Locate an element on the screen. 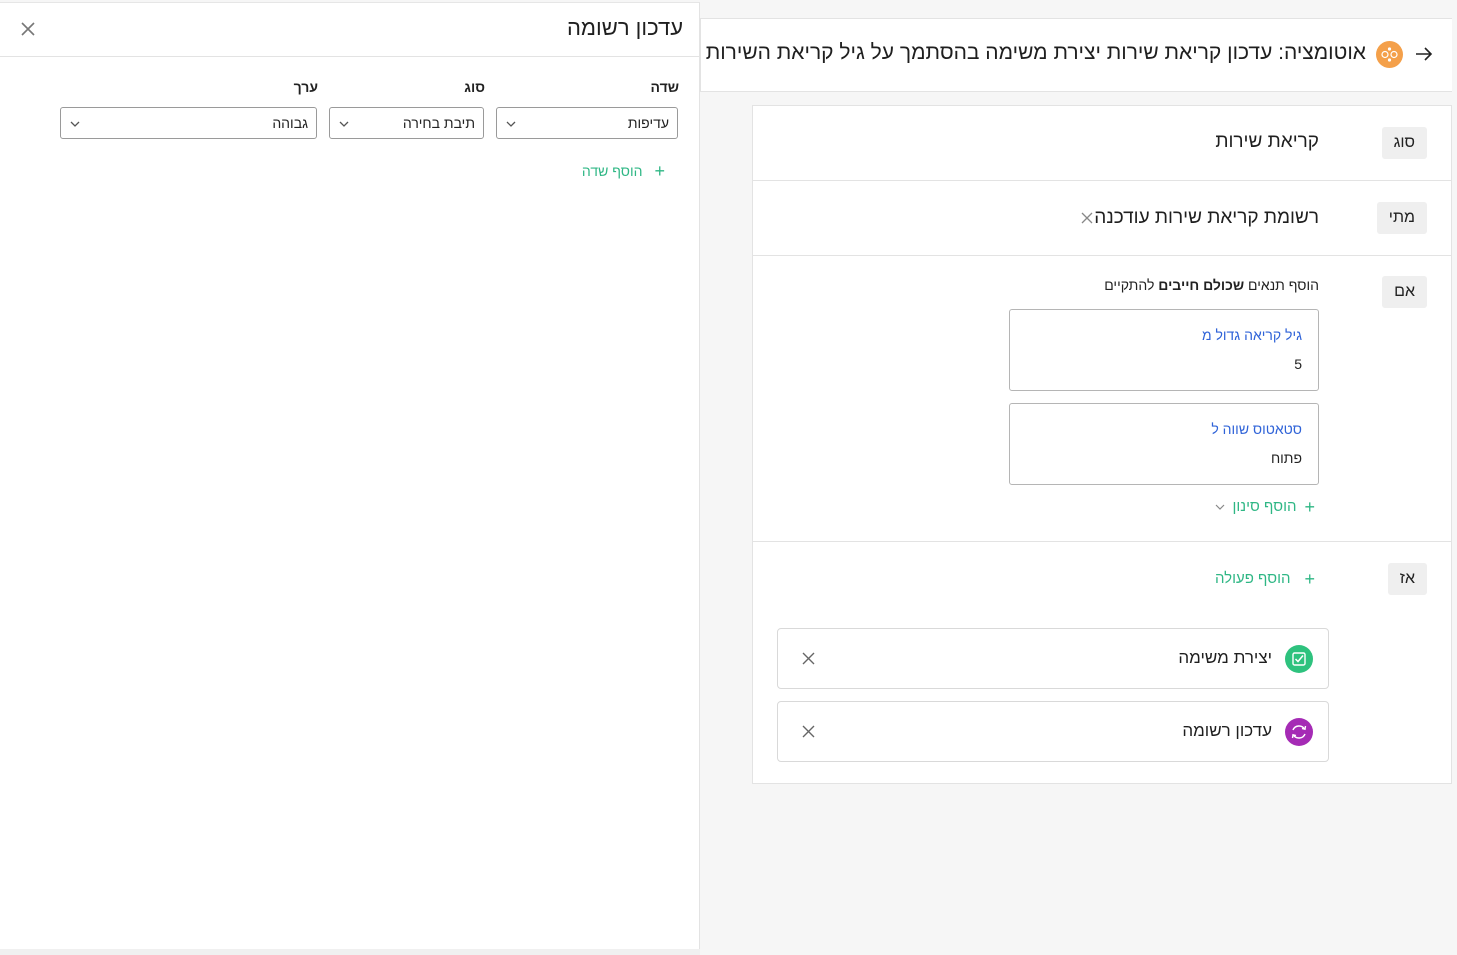 This screenshot has width=1457, height=955. condition-card: סטאטוס שווה ל פתוח is located at coordinates (1164, 444).